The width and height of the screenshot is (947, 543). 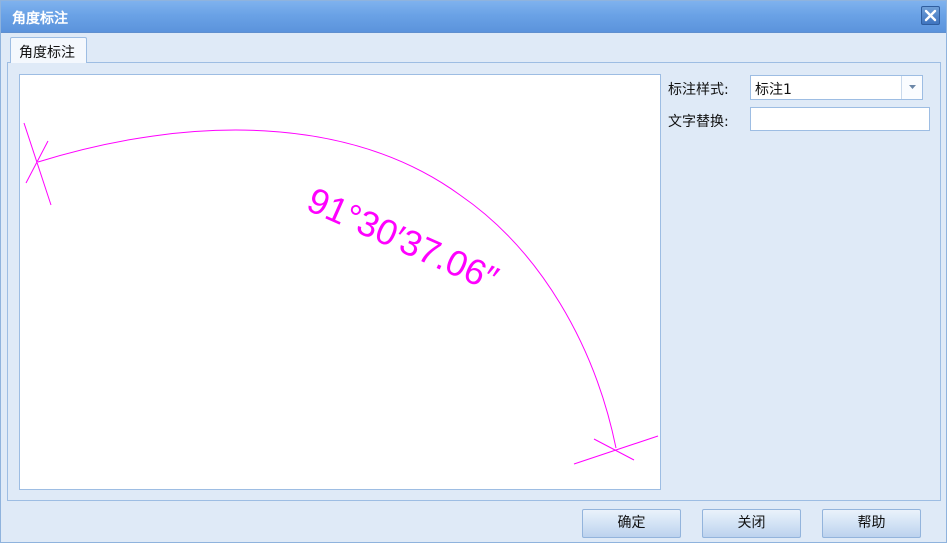 What do you see at coordinates (751, 523) in the screenshot?
I see `close-button: 关闭` at bounding box center [751, 523].